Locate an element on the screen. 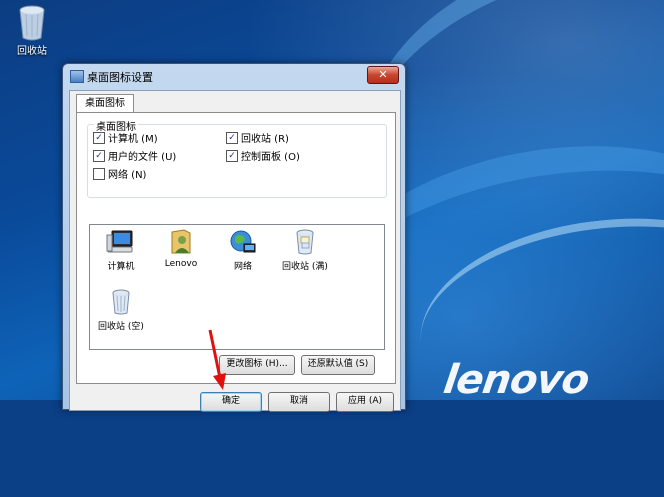  group-label: 桌面图标 is located at coordinates (116, 125).